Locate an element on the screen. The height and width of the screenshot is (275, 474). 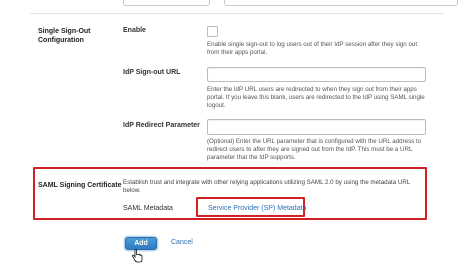
idp-redirect-parameter-label: IdP Redirect Parameter is located at coordinates (161, 125).